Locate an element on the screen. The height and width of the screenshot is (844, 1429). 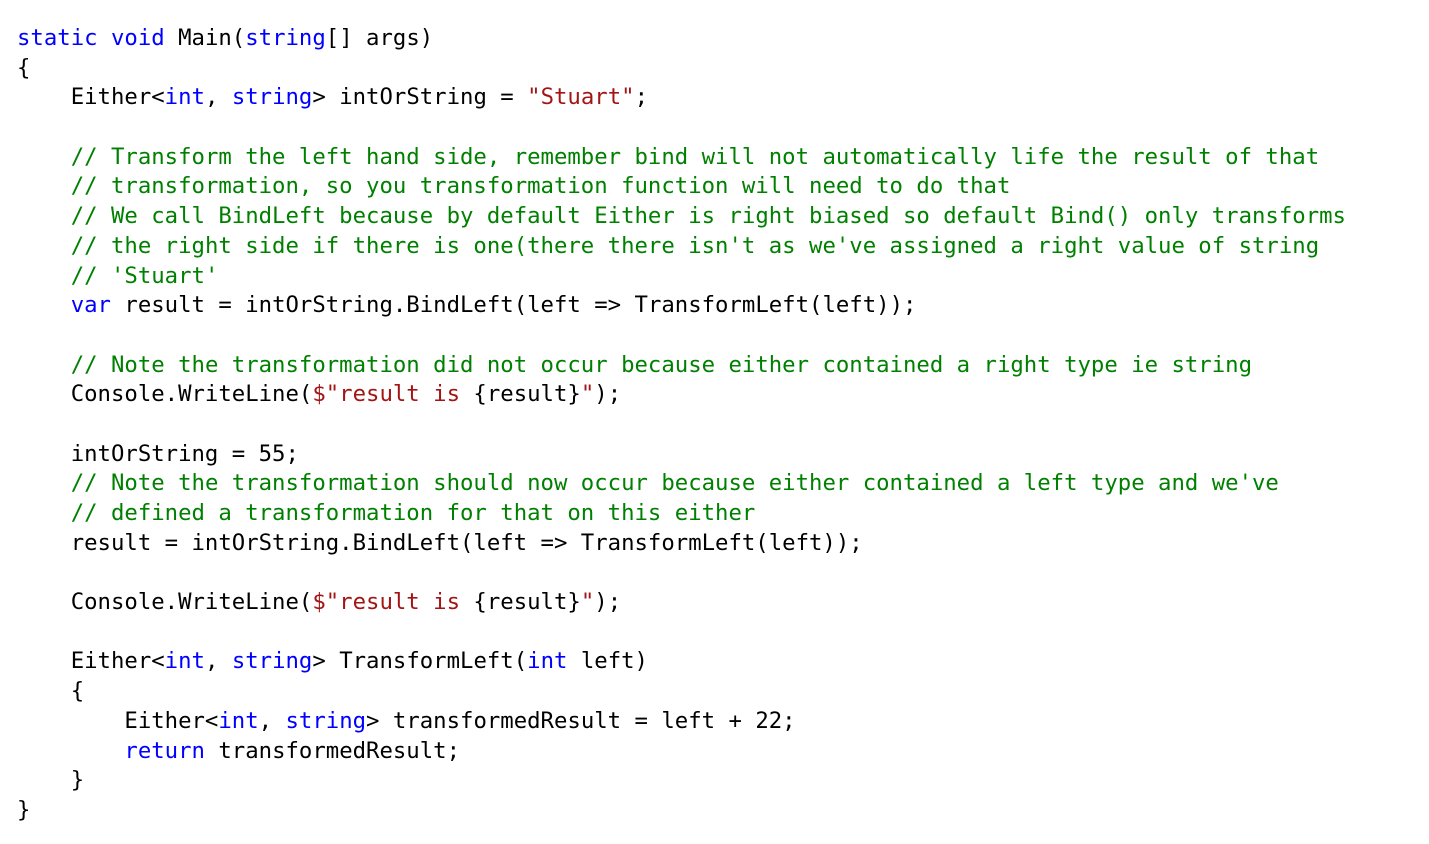
plain-token: > TransformLeft( is located at coordinates (420, 661).